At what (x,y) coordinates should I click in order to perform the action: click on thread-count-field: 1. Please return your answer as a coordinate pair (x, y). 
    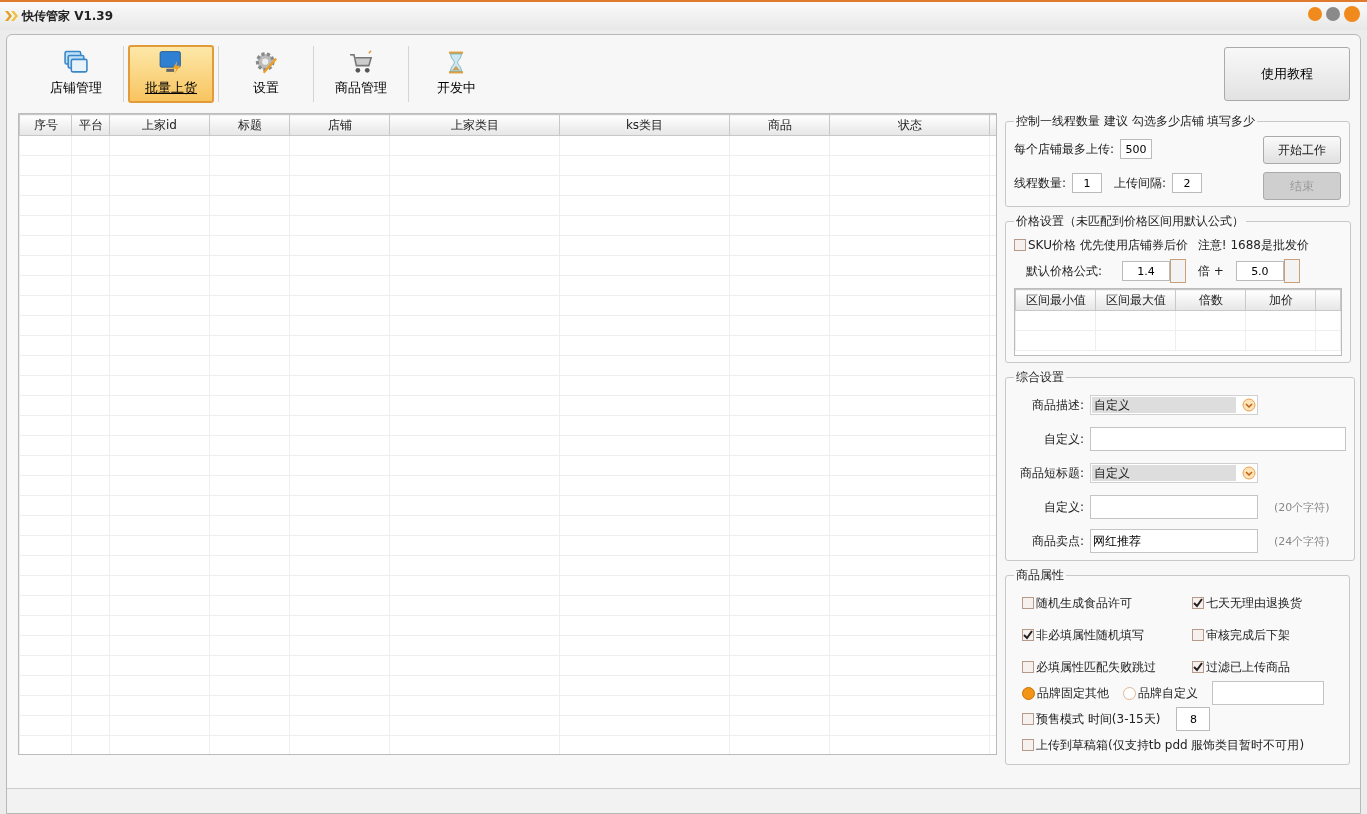
    Looking at the image, I should click on (1087, 183).